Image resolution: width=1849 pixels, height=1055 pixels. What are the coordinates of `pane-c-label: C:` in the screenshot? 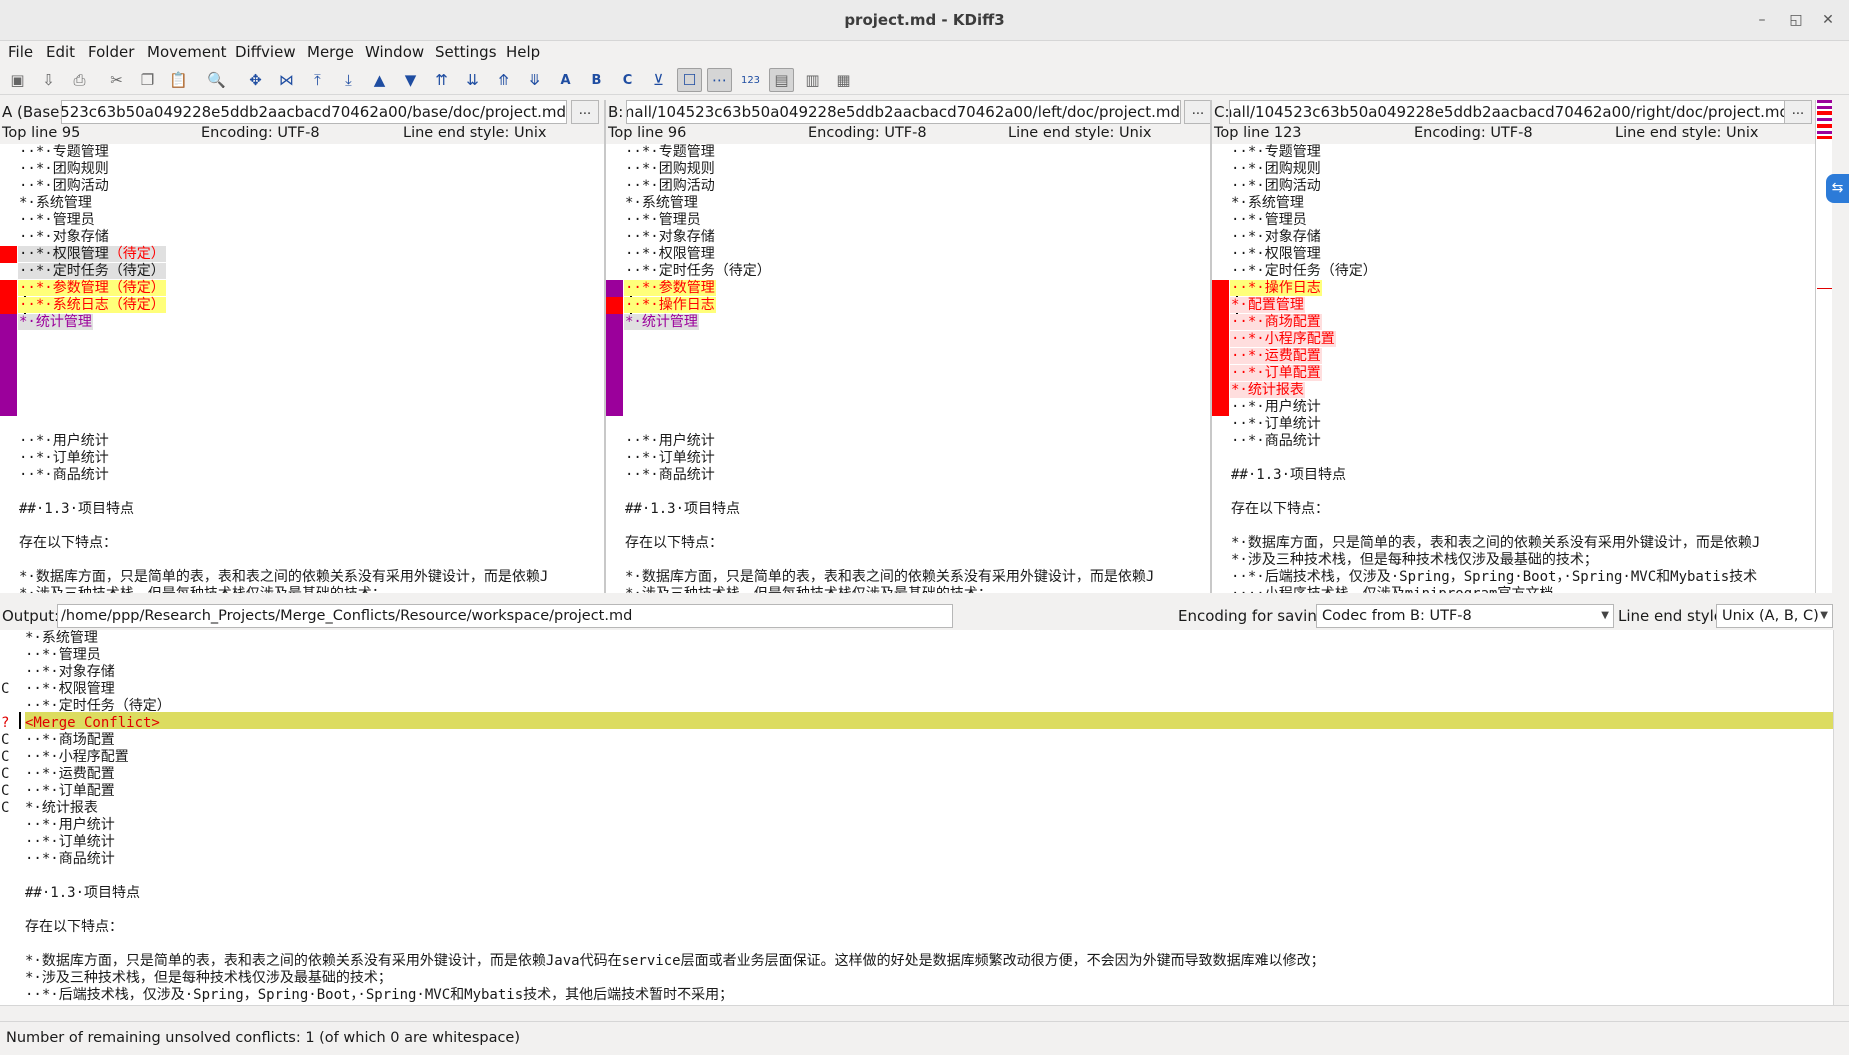 It's located at (1222, 112).